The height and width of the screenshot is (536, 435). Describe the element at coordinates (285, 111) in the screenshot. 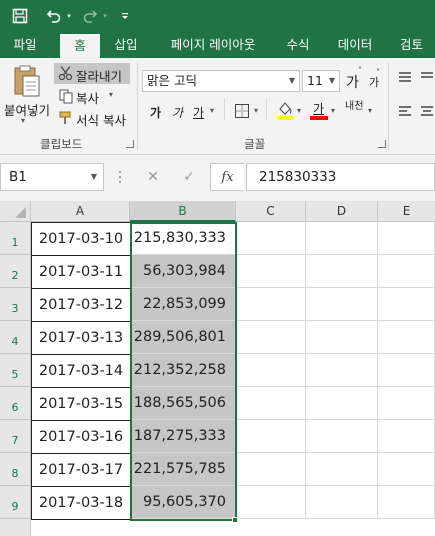

I see `fill-color-icon` at that location.